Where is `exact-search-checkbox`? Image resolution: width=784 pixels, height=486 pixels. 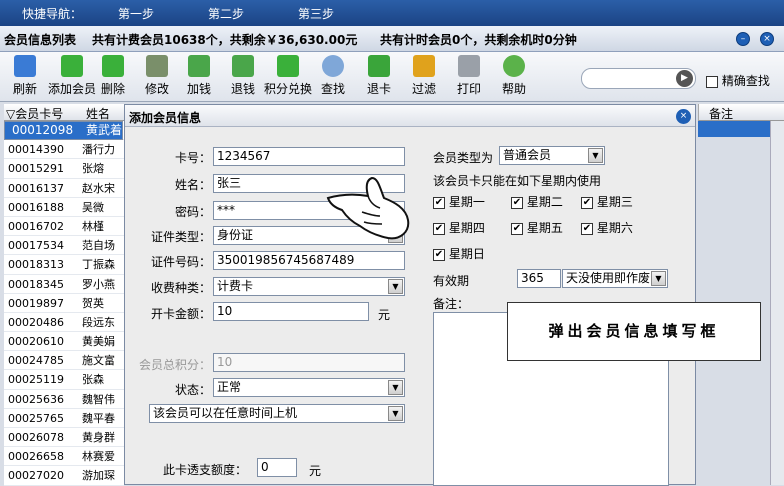
exact-search-checkbox is located at coordinates (712, 81).